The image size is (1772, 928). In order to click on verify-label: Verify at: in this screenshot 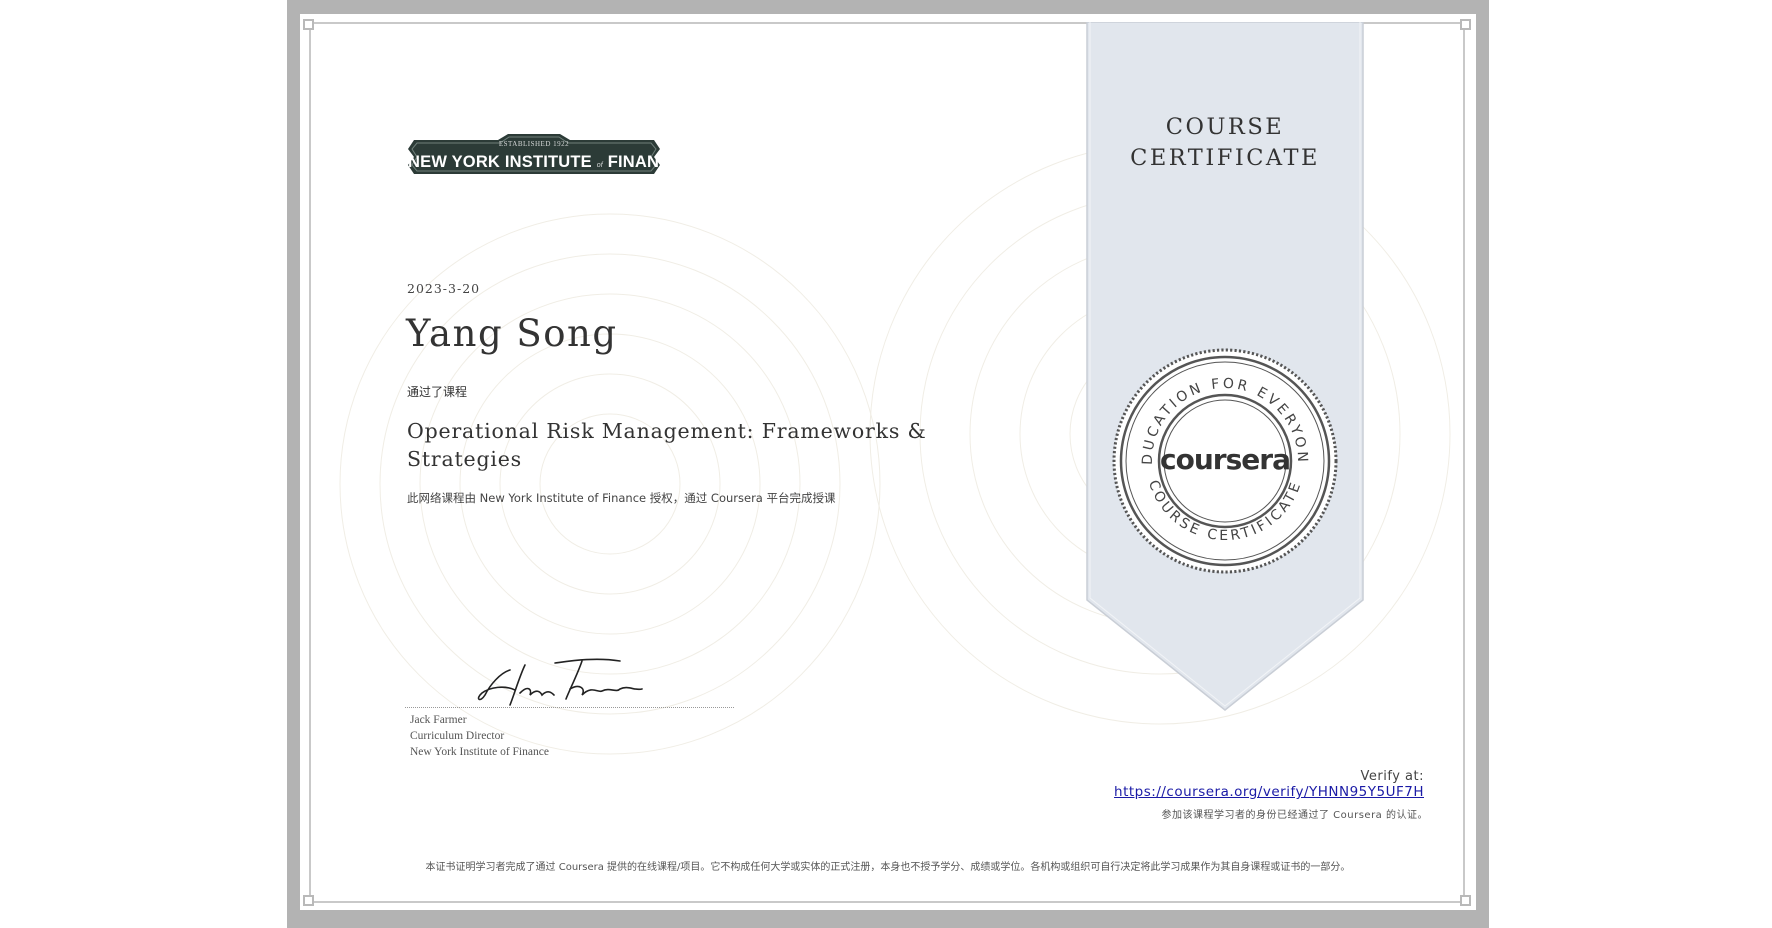, I will do `click(1392, 776)`.